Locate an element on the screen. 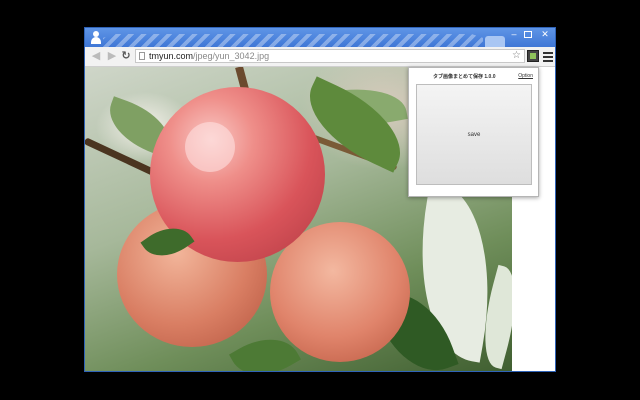 The height and width of the screenshot is (400, 640). peach-highlight is located at coordinates (210, 147).